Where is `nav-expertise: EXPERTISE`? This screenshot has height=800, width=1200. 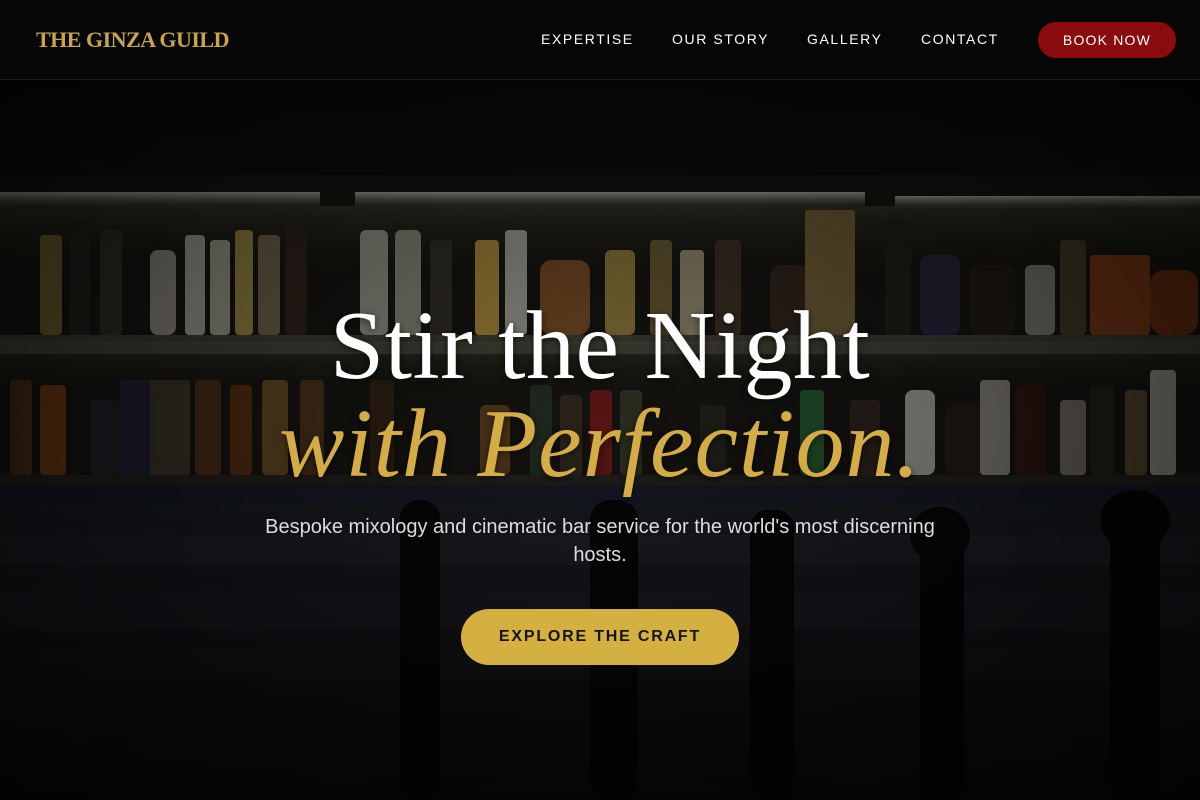 nav-expertise: EXPERTISE is located at coordinates (587, 39).